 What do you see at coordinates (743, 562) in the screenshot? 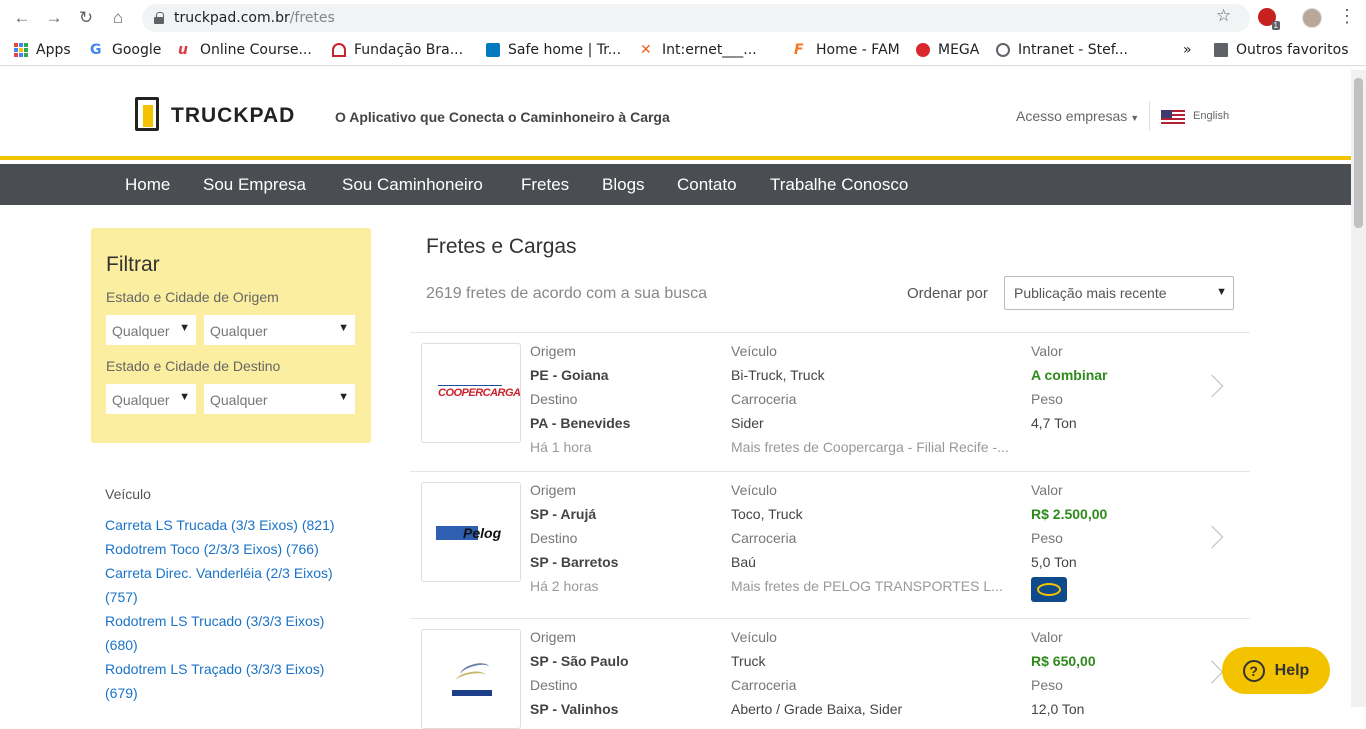
I see `body-value: Baú` at bounding box center [743, 562].